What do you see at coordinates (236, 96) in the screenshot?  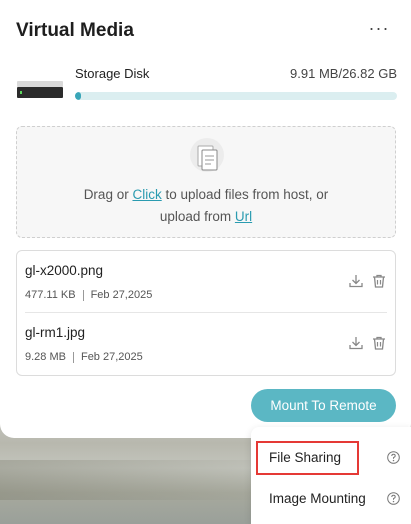 I see `storage-usage-bar` at bounding box center [236, 96].